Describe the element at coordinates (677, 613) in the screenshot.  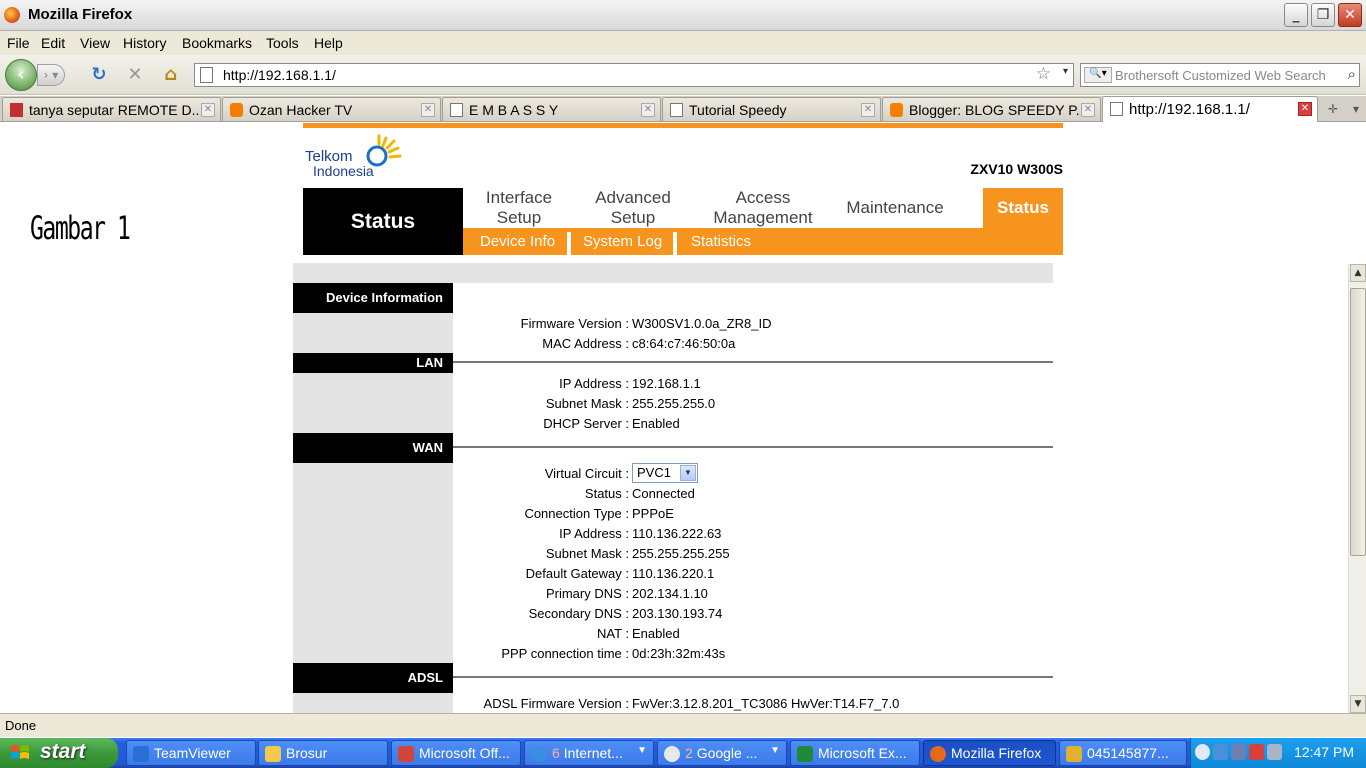
I see `row-value: 203.130.193.74` at that location.